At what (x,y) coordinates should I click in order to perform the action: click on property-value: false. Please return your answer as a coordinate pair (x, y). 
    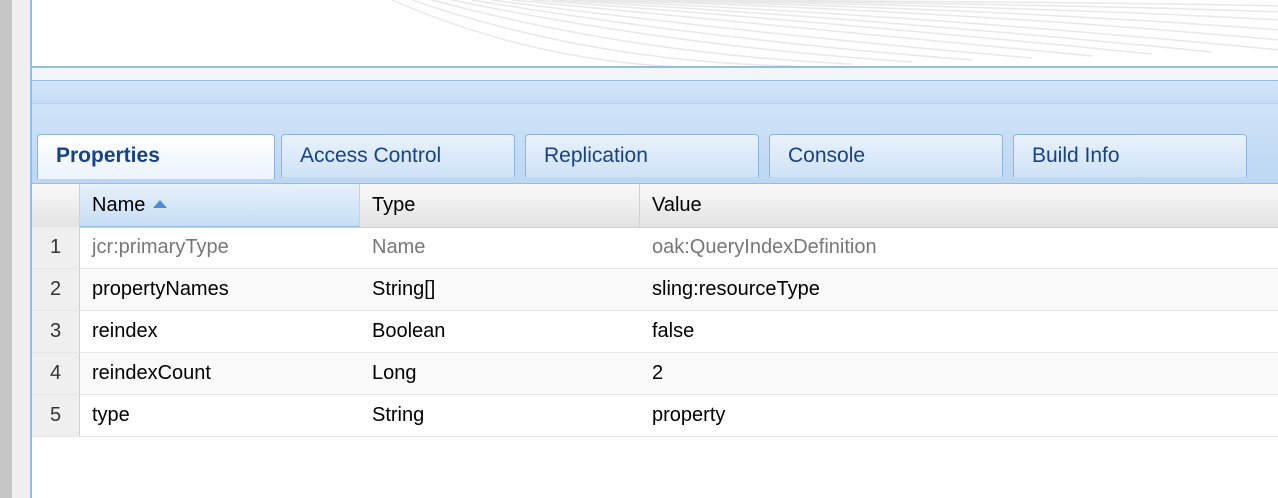
    Looking at the image, I should click on (959, 331).